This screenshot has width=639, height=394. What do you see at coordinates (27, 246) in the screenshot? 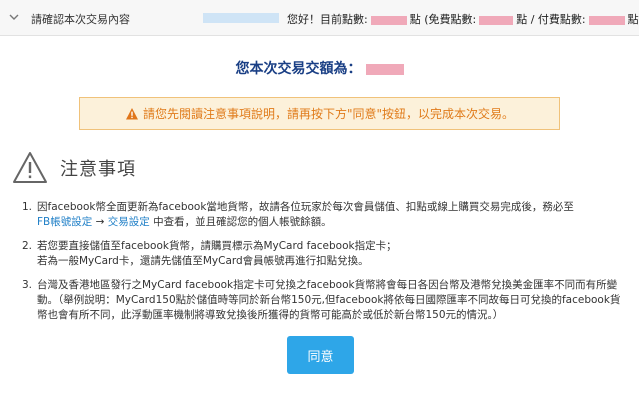
I see `note-number: 2.` at bounding box center [27, 246].